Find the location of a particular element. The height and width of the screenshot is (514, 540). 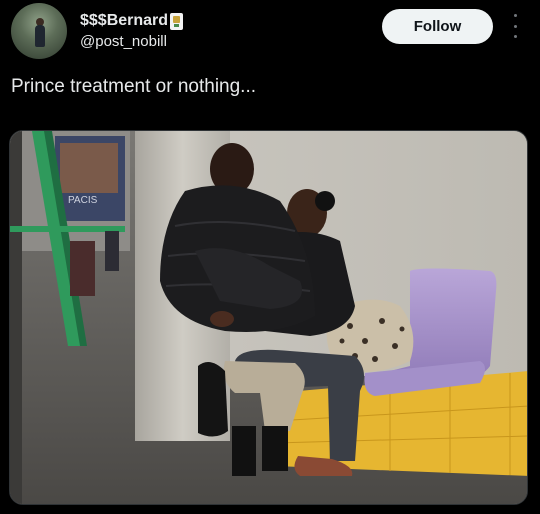

woman-hair-bun is located at coordinates (325, 201).